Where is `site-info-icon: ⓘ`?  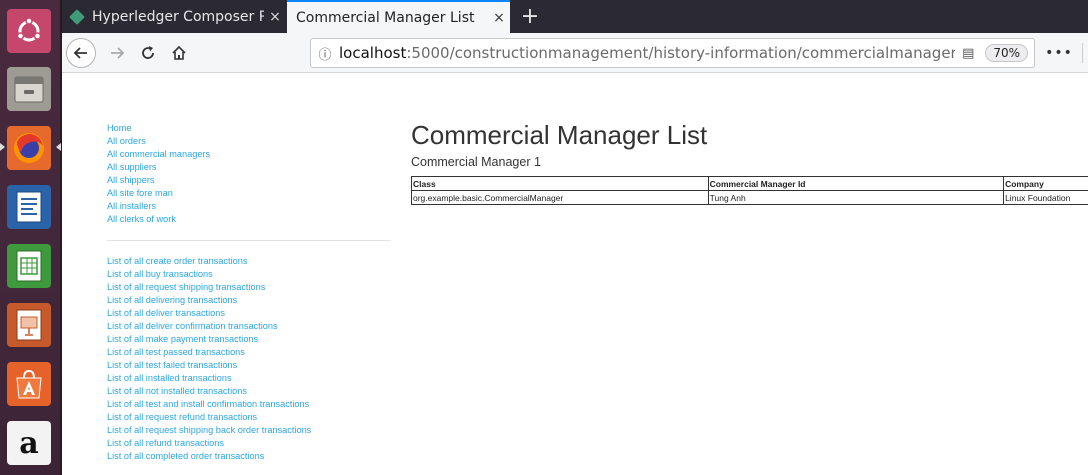
site-info-icon: ⓘ is located at coordinates (325, 53).